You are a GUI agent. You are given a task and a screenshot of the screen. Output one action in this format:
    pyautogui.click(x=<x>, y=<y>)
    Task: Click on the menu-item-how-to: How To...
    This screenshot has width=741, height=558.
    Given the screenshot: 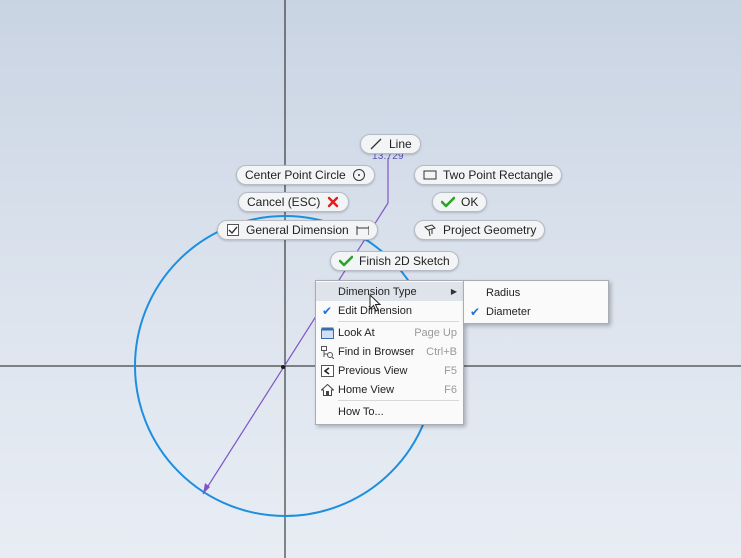 What is the action you would take?
    pyautogui.click(x=389, y=411)
    